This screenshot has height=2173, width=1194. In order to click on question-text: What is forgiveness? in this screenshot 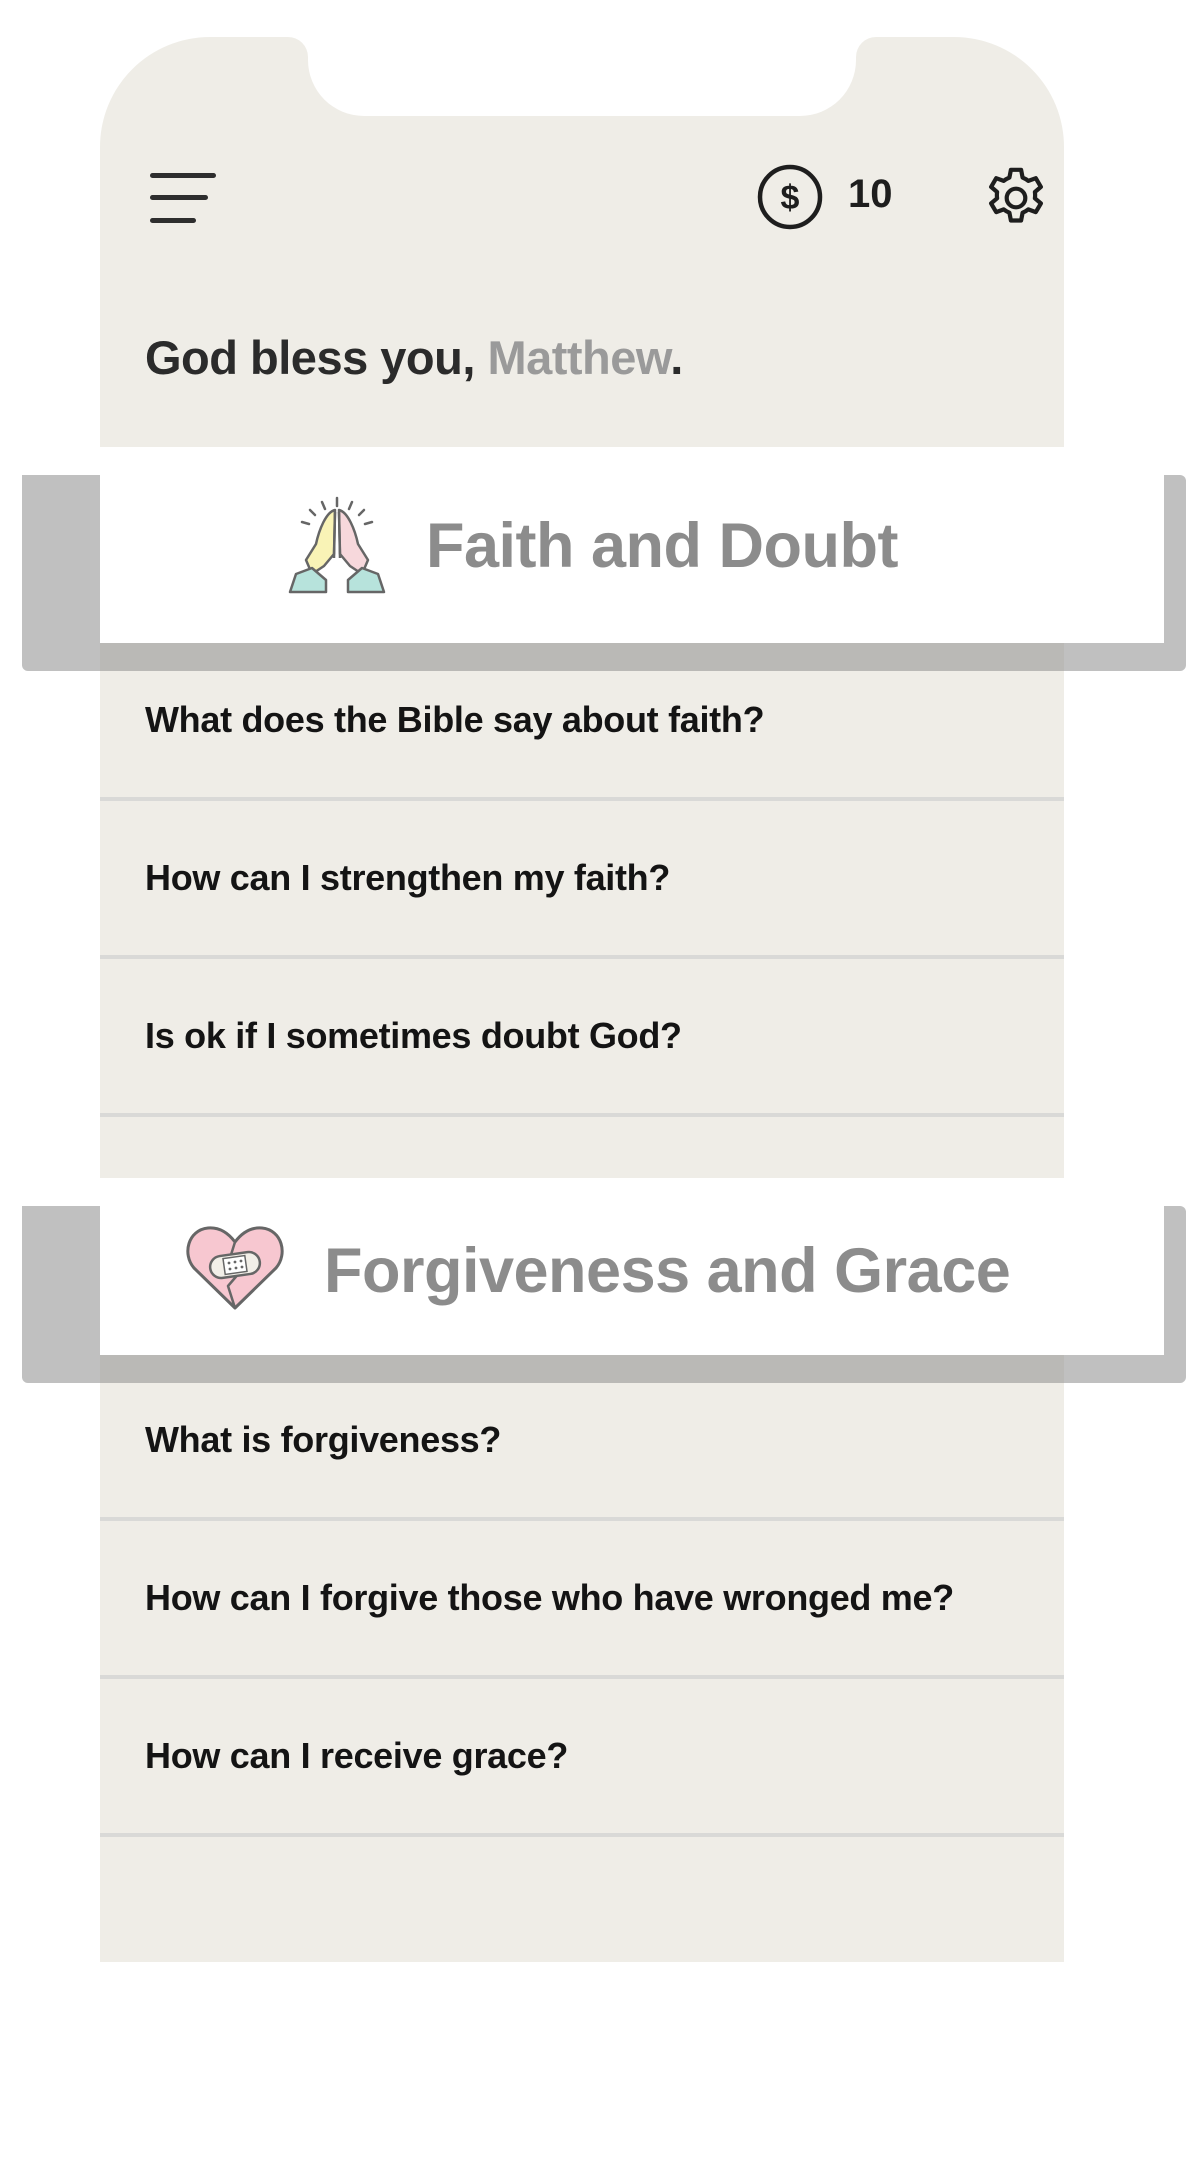, I will do `click(323, 1439)`.